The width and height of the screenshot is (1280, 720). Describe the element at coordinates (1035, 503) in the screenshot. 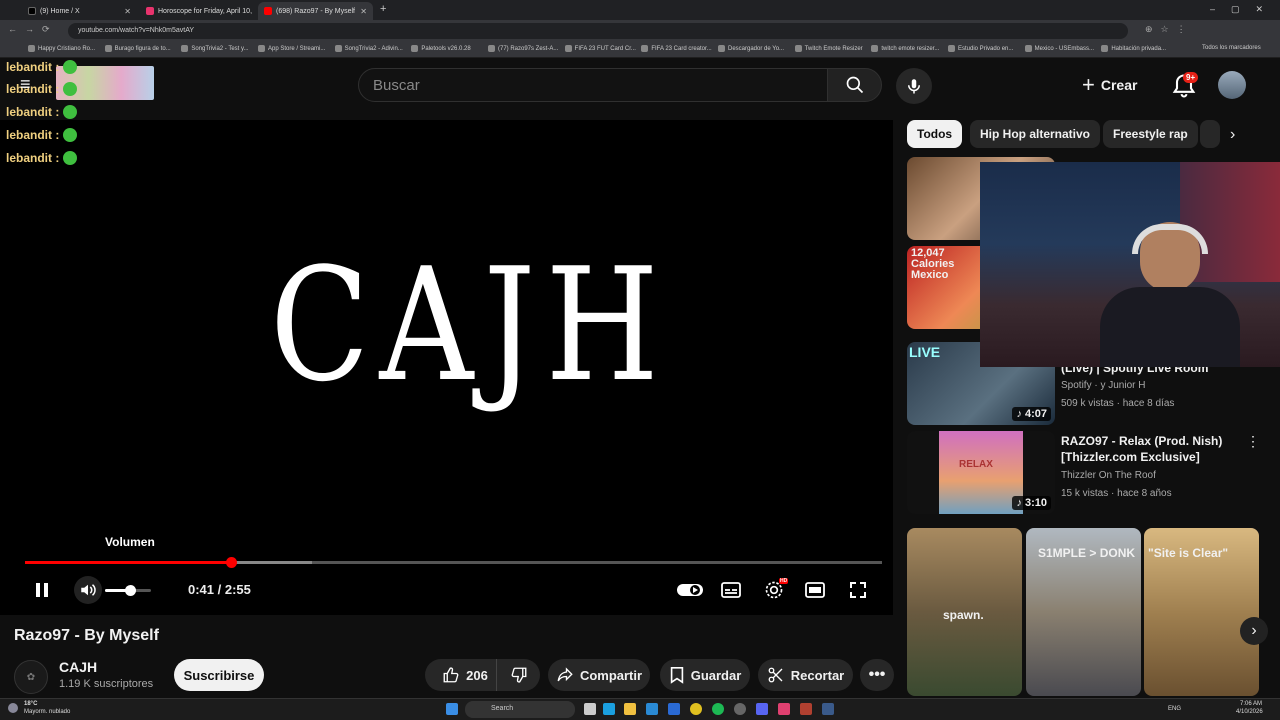

I see `duration-text: 3:10` at that location.